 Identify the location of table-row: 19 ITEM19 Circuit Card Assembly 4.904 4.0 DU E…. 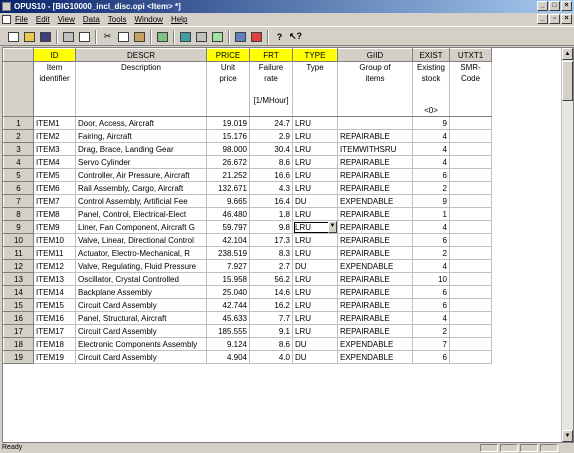
(247, 357).